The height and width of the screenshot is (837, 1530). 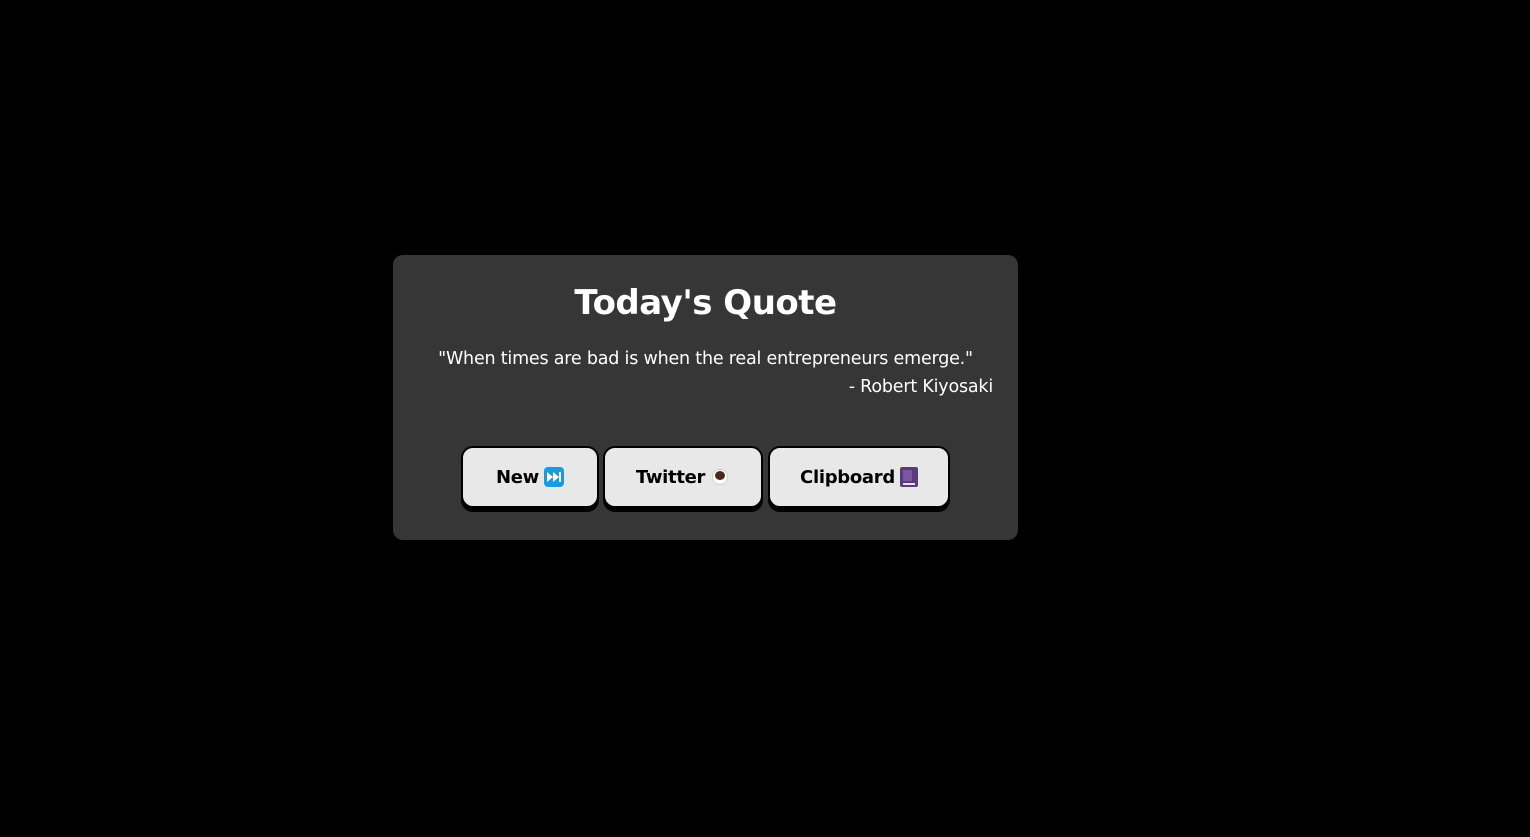 What do you see at coordinates (908, 477) in the screenshot?
I see `book-icon` at bounding box center [908, 477].